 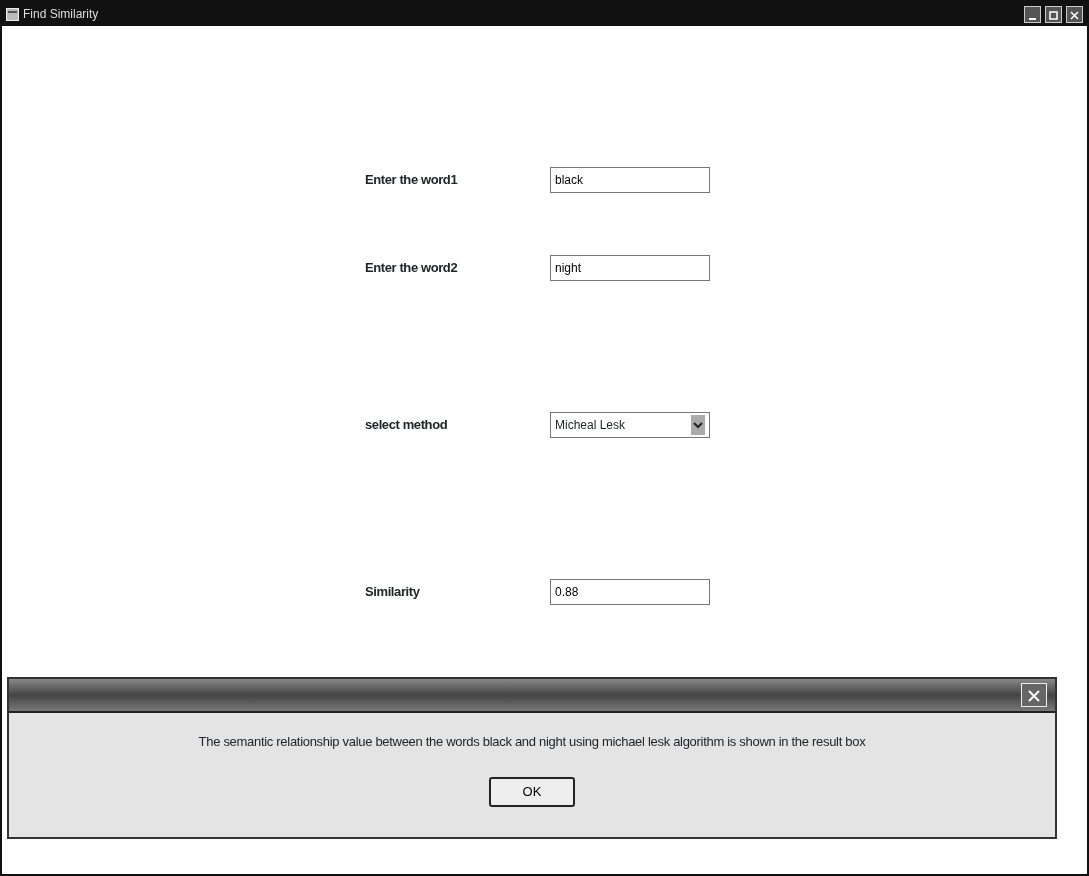 What do you see at coordinates (407, 425) in the screenshot?
I see `field-label: select method` at bounding box center [407, 425].